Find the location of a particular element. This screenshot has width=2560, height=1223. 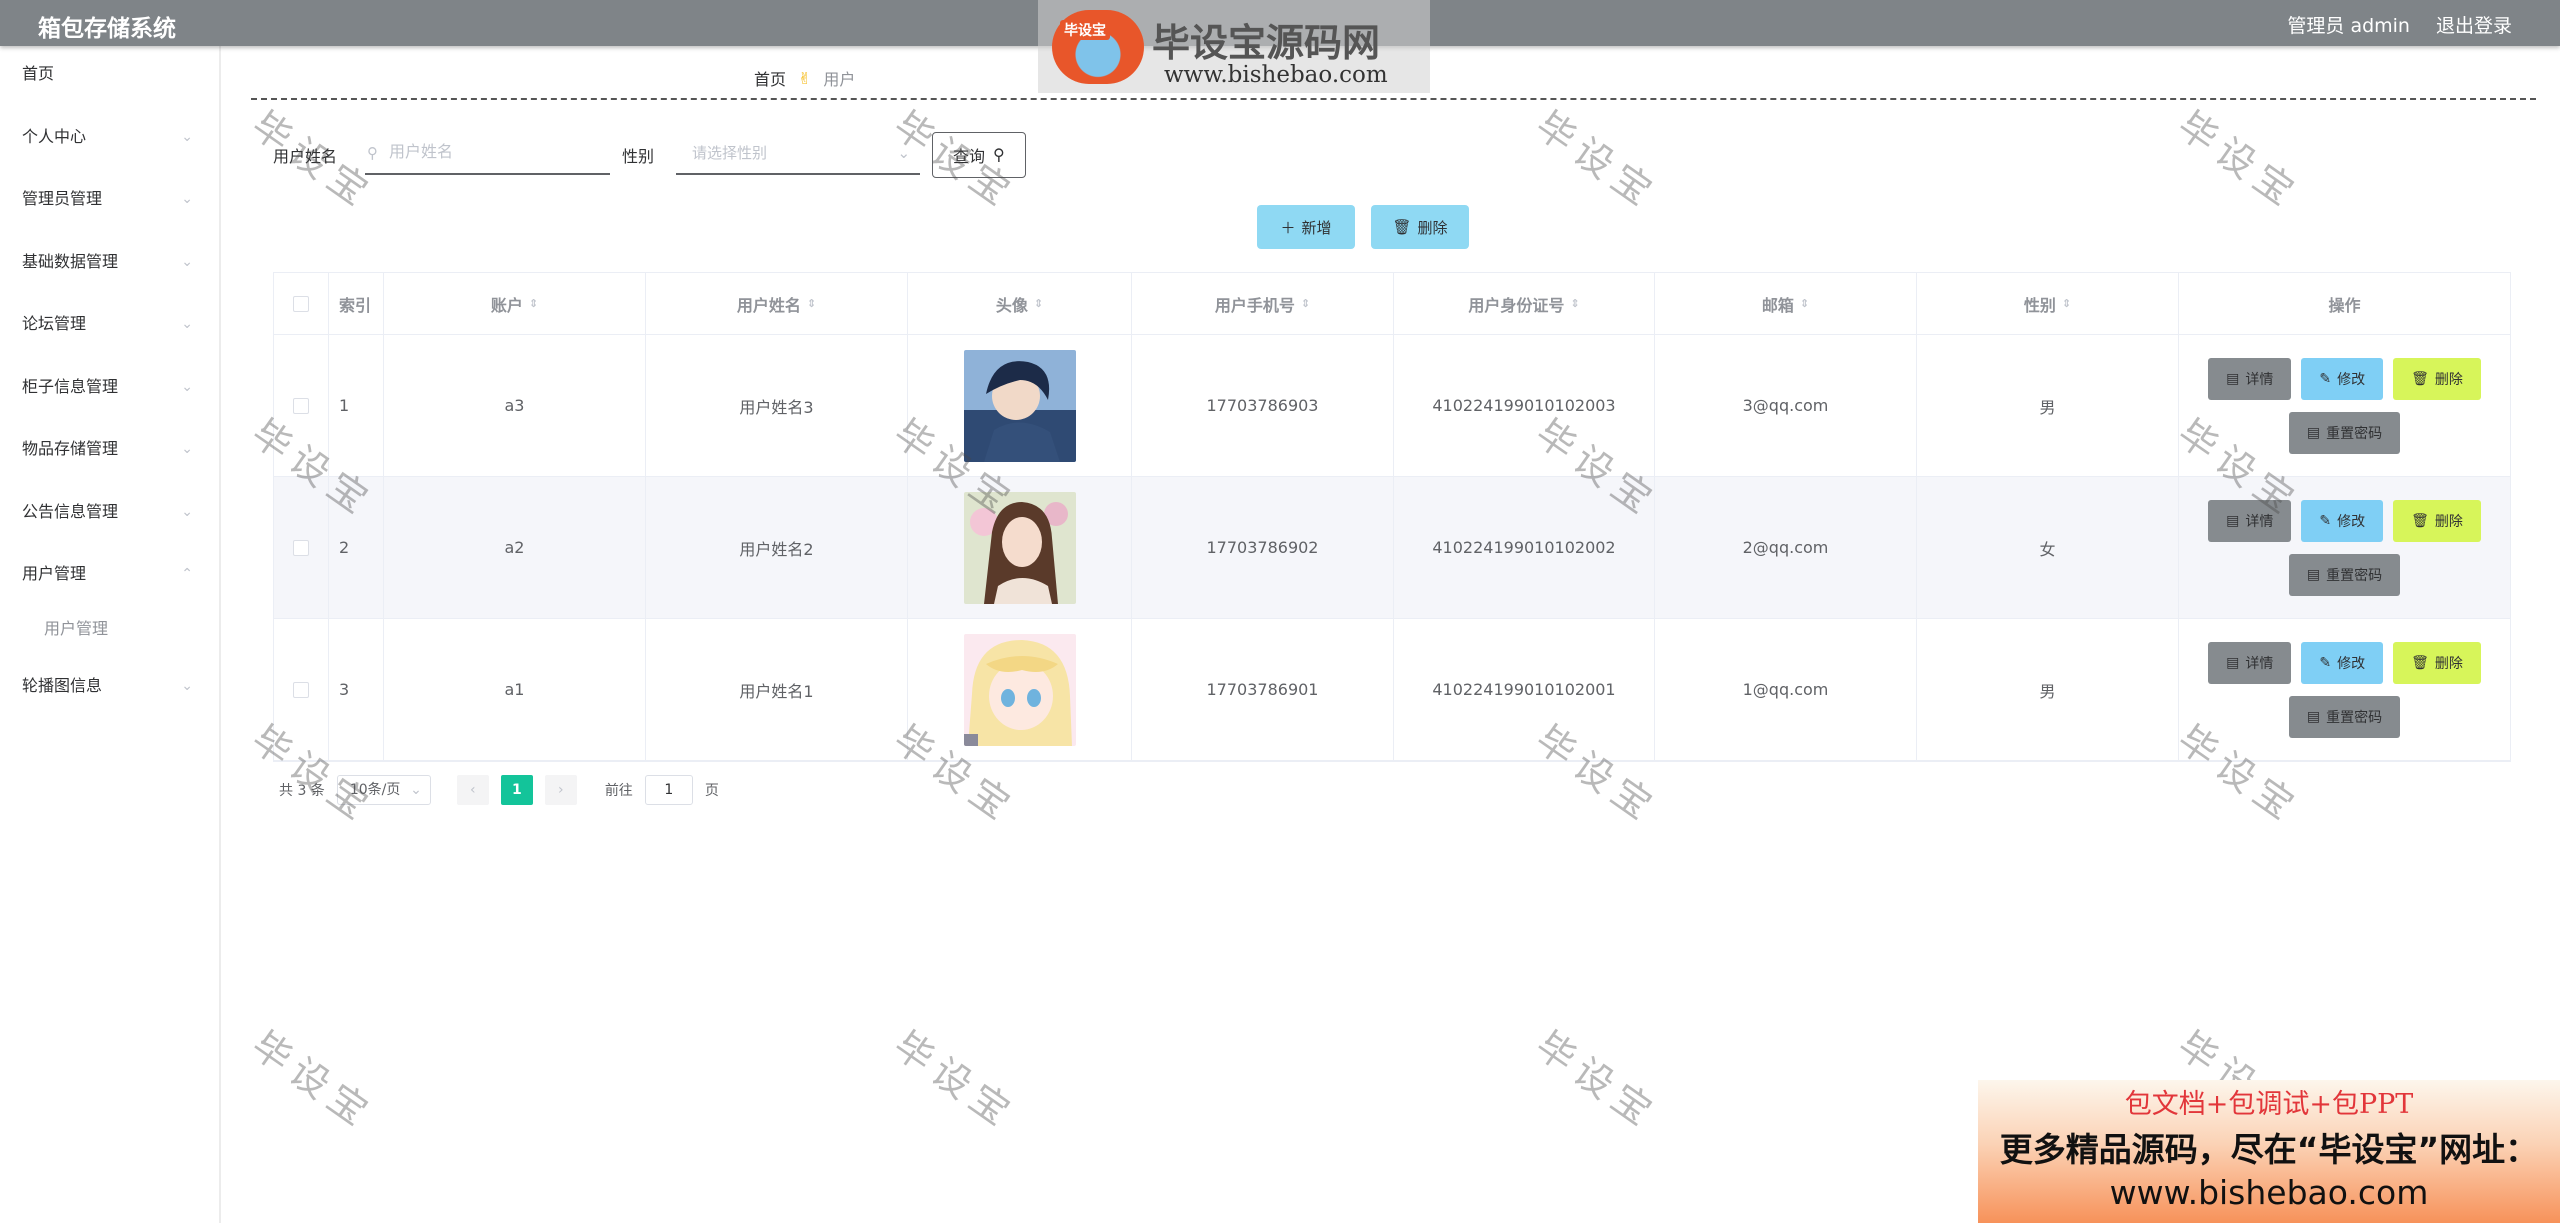

chevron-left-icon: ‹ is located at coordinates (473, 790).